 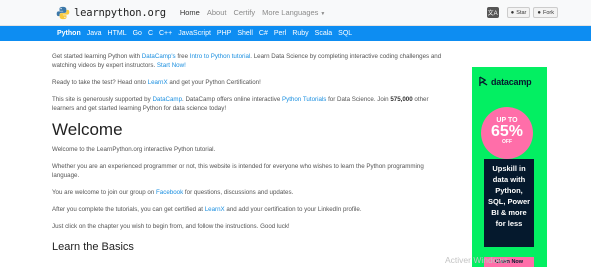 What do you see at coordinates (300, 33) in the screenshot?
I see `lang-ruby: Ruby` at bounding box center [300, 33].